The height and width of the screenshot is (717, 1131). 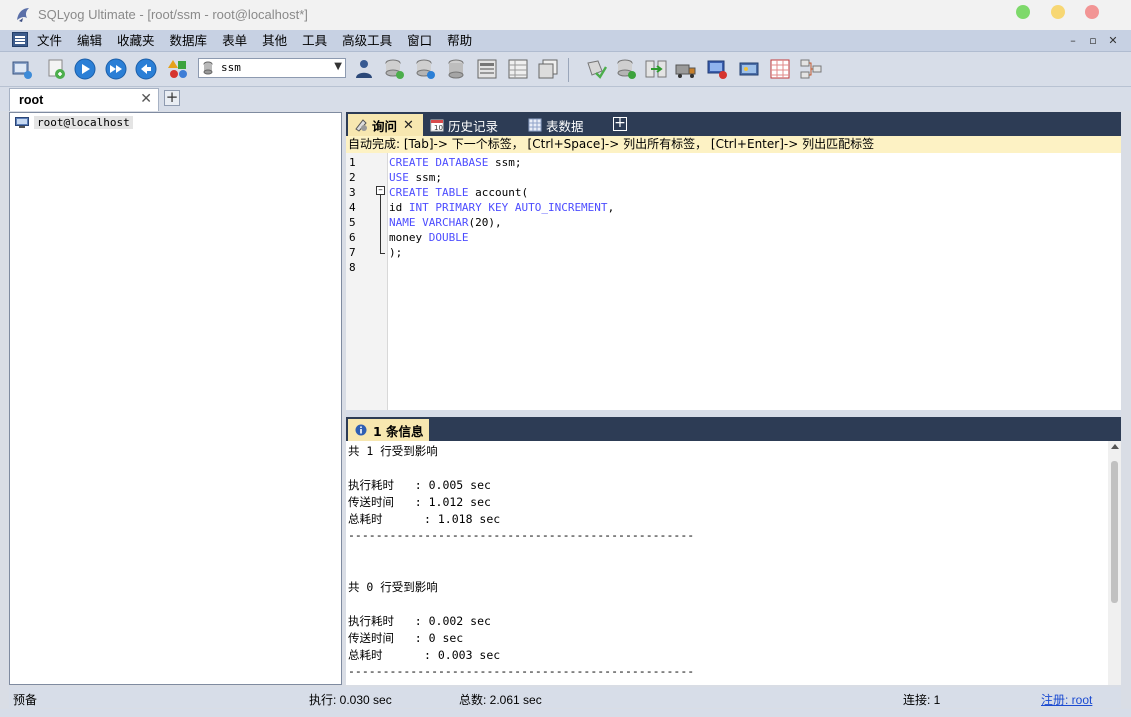 What do you see at coordinates (429, 237) in the screenshot?
I see `code-line: money DOUBLE` at bounding box center [429, 237].